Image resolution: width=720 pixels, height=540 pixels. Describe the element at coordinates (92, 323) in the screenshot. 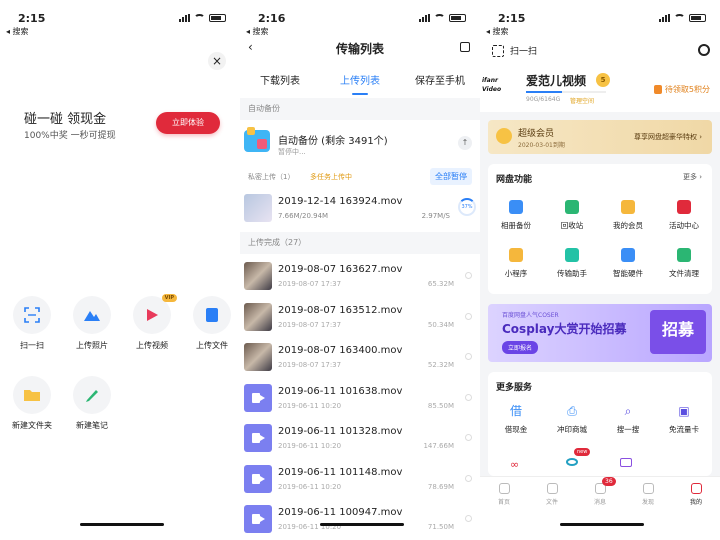

I see `upload-photo-action: 上传照片` at that location.